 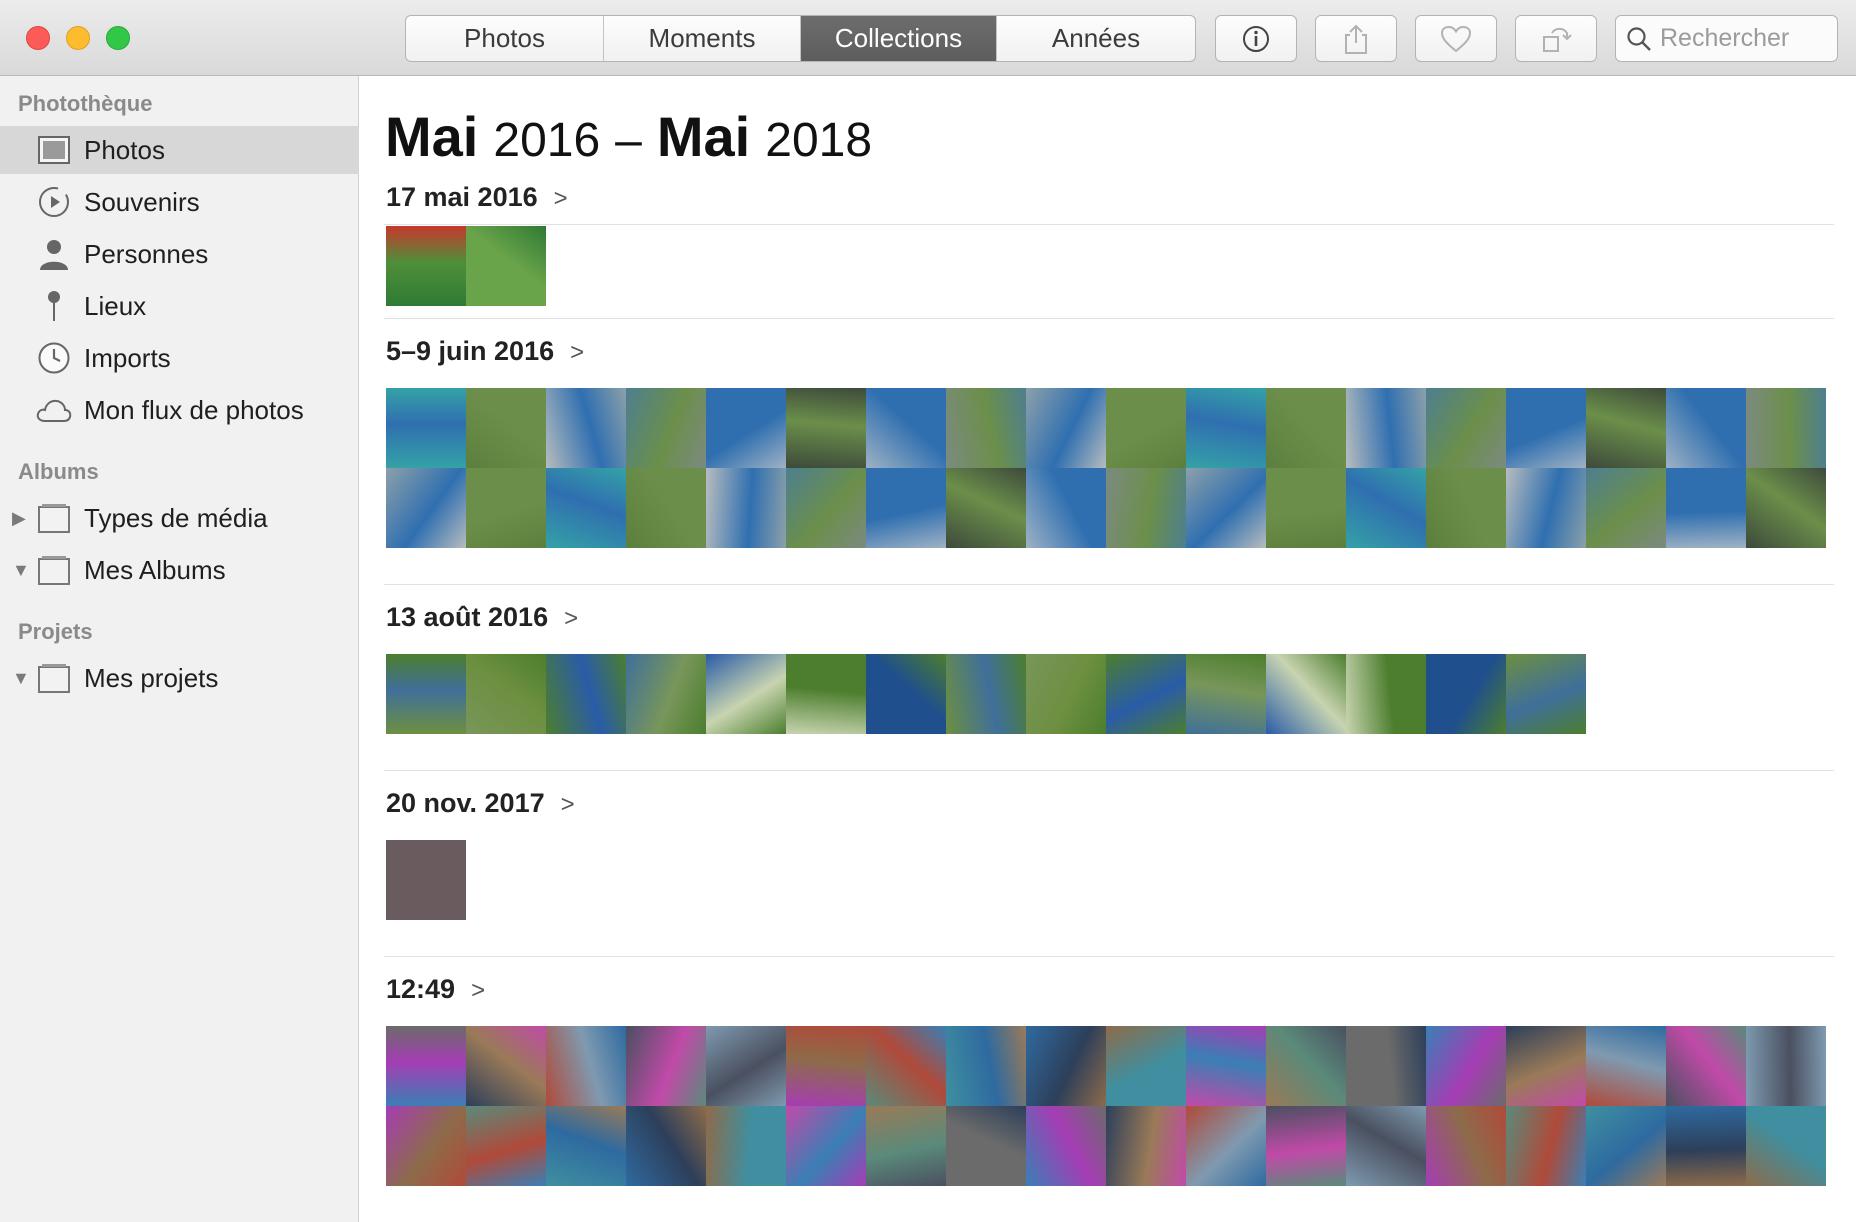 What do you see at coordinates (1256, 38) in the screenshot?
I see `info-button` at bounding box center [1256, 38].